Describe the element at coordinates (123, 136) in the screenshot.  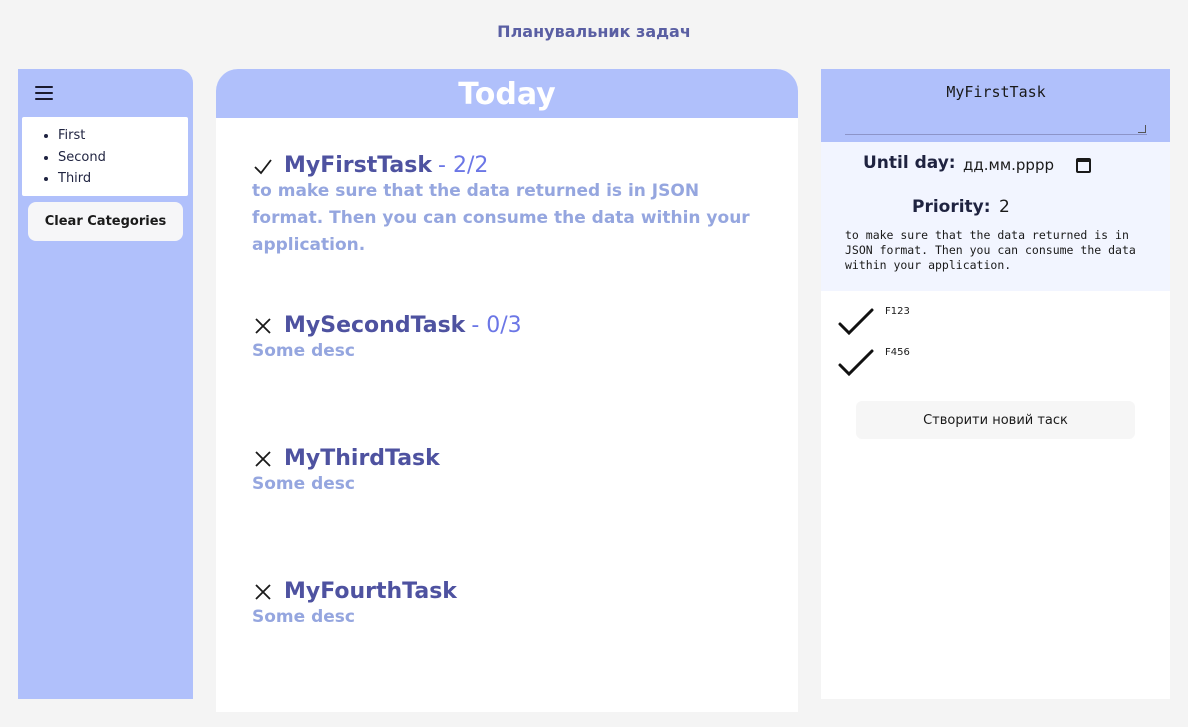
I see `category-item: First` at that location.